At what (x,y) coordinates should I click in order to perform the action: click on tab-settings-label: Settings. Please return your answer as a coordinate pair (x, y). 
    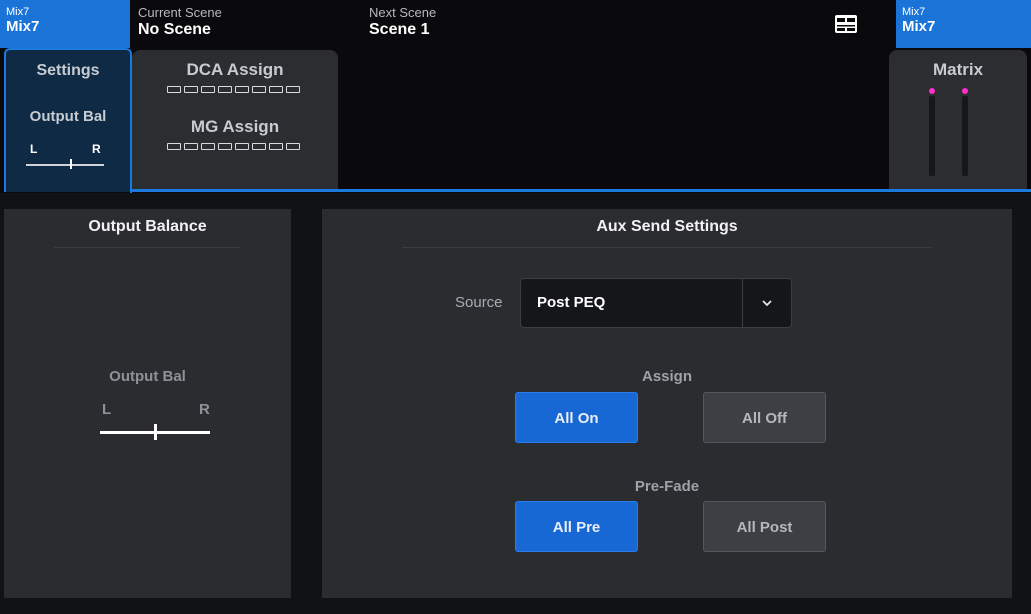
    Looking at the image, I should click on (68, 70).